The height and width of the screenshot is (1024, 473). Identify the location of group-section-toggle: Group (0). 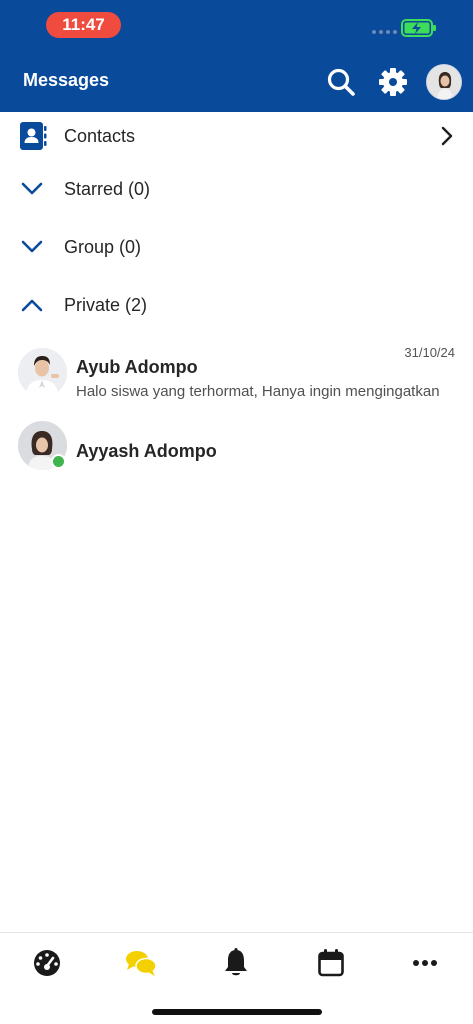
(236, 247).